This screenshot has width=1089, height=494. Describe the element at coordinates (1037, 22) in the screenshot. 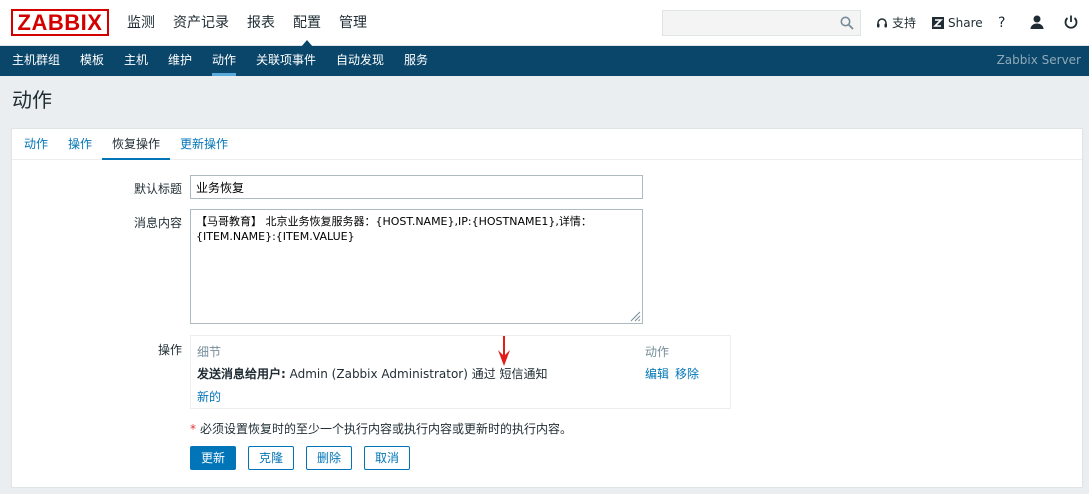

I see `user-icon` at that location.